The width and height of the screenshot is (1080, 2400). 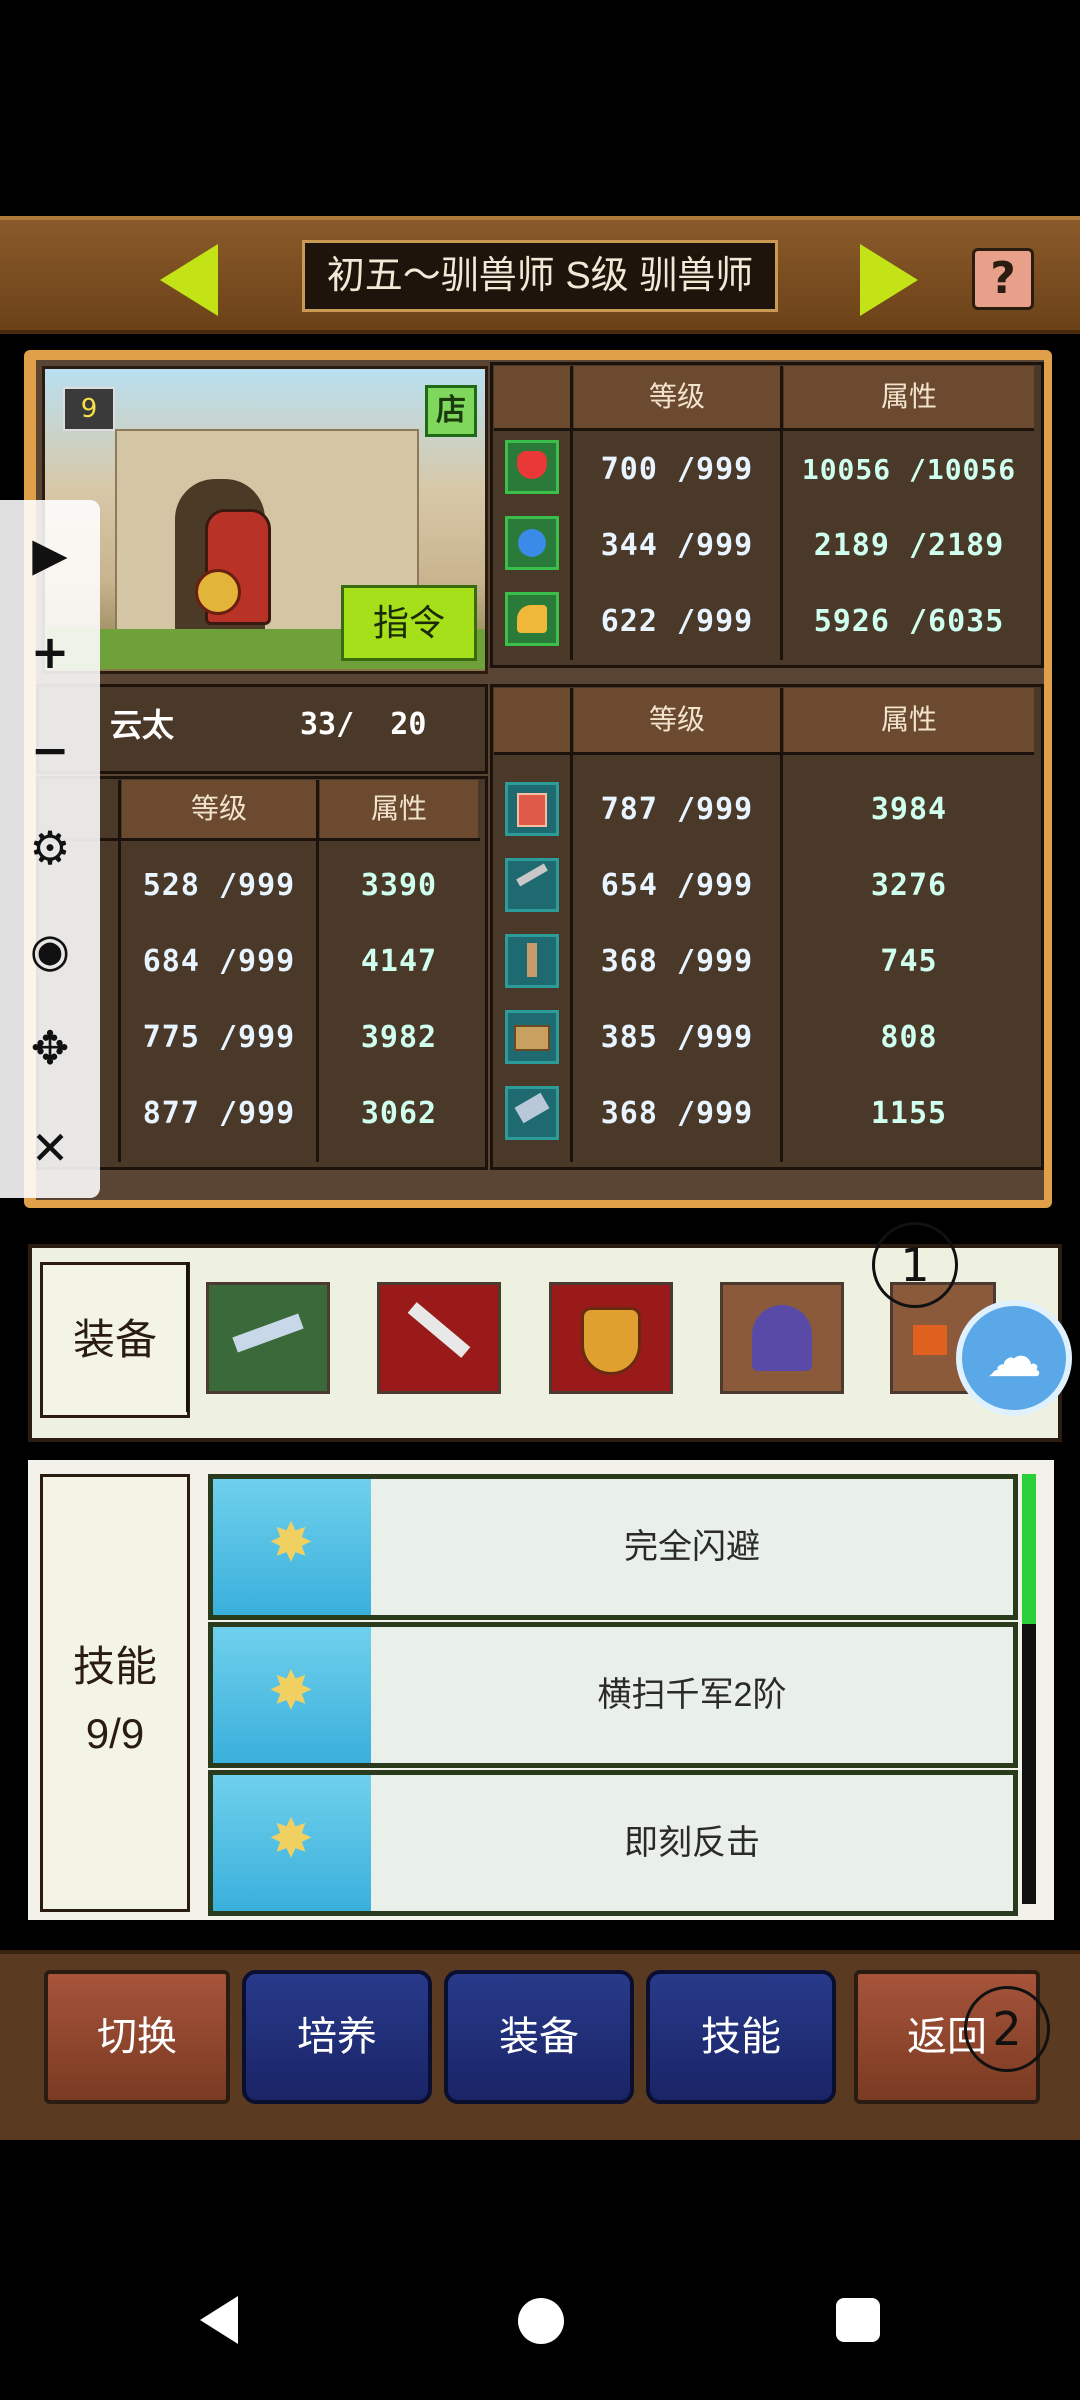 I want to click on character-portrait: 9 店 指令, so click(x=265, y=520).